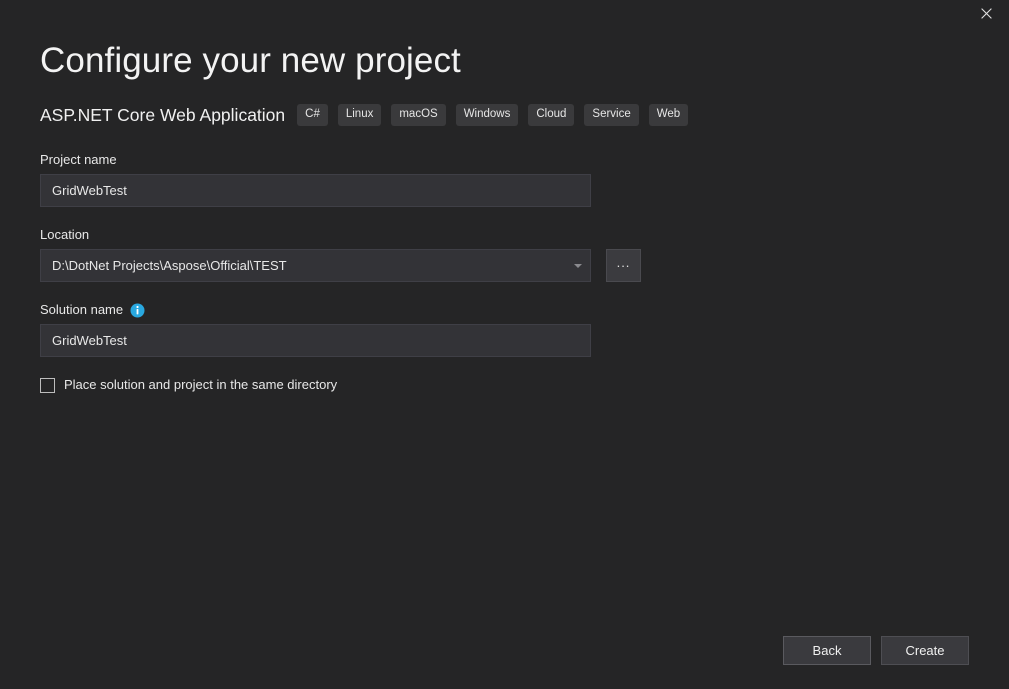 This screenshot has width=1009, height=689. What do you see at coordinates (487, 115) in the screenshot?
I see `tag-windows: Windows` at bounding box center [487, 115].